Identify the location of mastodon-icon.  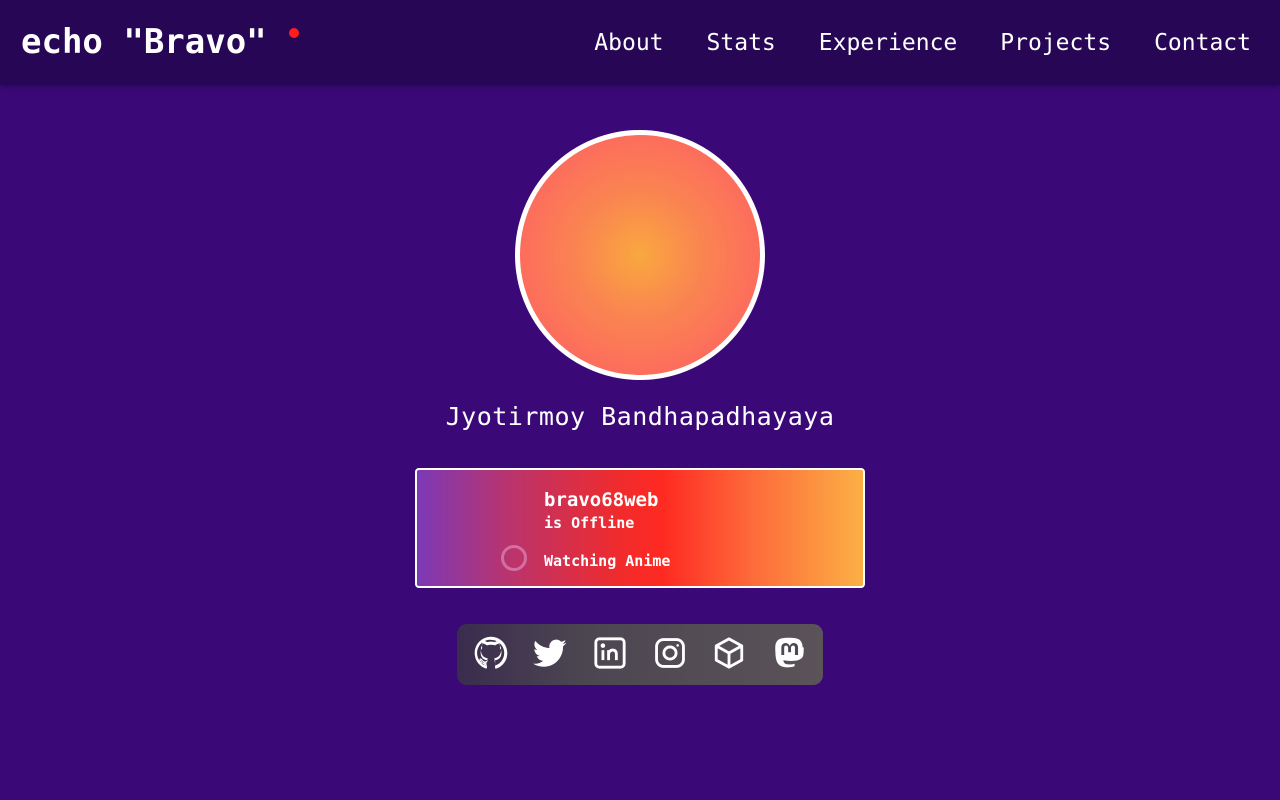
(789, 655).